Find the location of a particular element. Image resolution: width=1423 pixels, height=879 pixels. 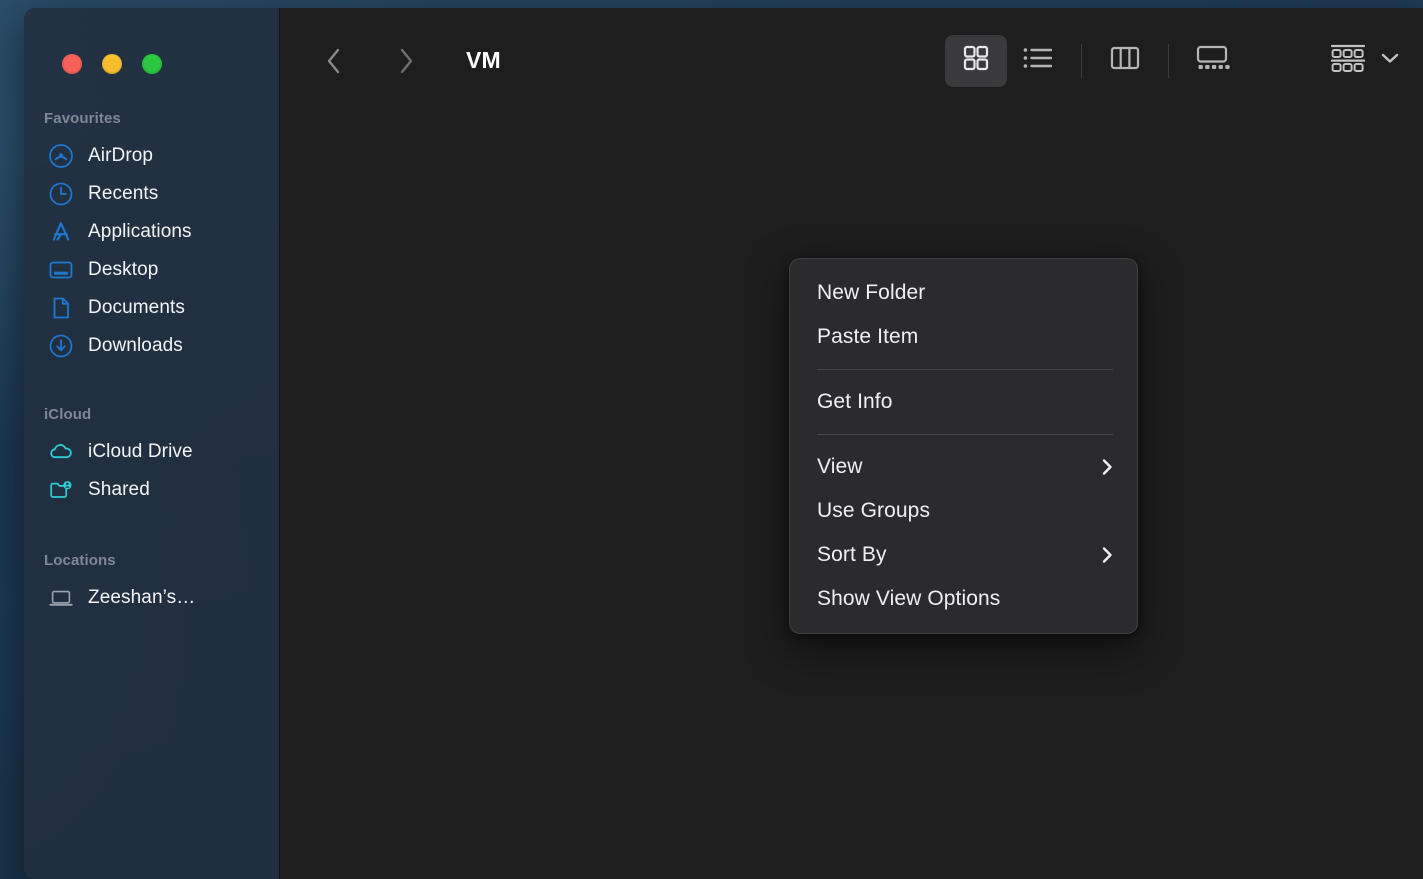

cloud-icon is located at coordinates (61, 452).